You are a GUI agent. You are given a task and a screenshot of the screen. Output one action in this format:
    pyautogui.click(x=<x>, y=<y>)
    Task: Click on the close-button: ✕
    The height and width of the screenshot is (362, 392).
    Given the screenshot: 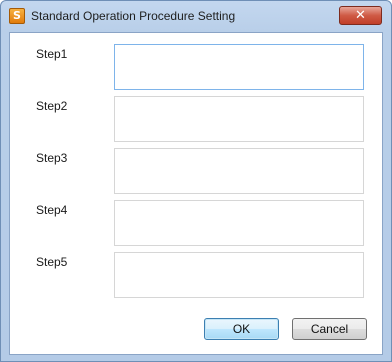 What is the action you would take?
    pyautogui.click(x=360, y=15)
    